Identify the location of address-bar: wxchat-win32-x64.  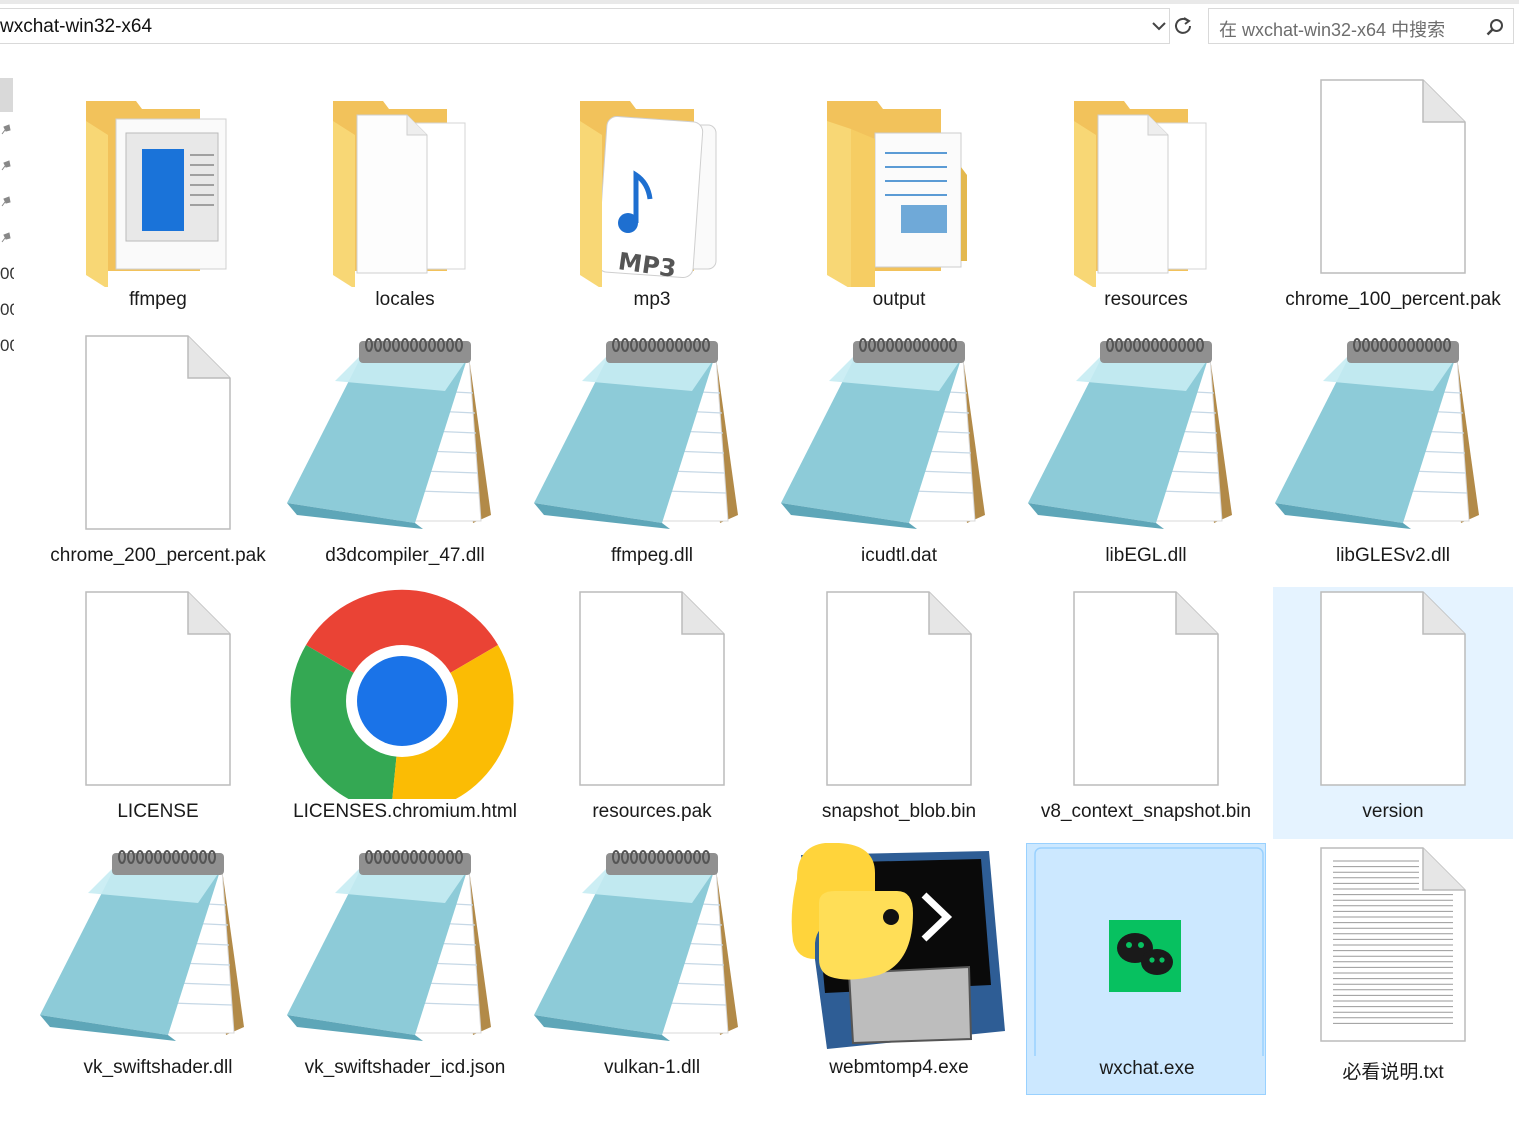
(595, 26).